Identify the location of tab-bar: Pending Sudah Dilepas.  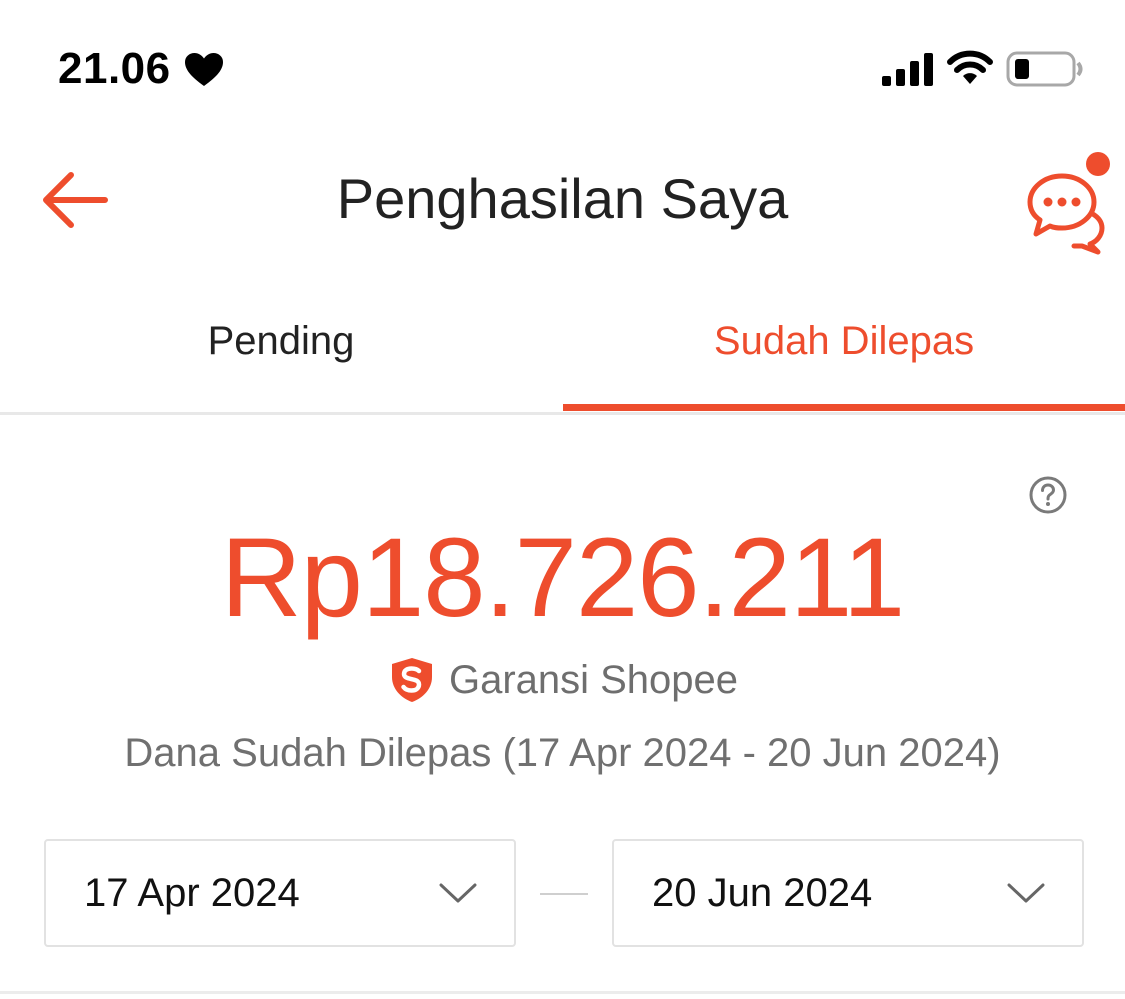
(562, 342).